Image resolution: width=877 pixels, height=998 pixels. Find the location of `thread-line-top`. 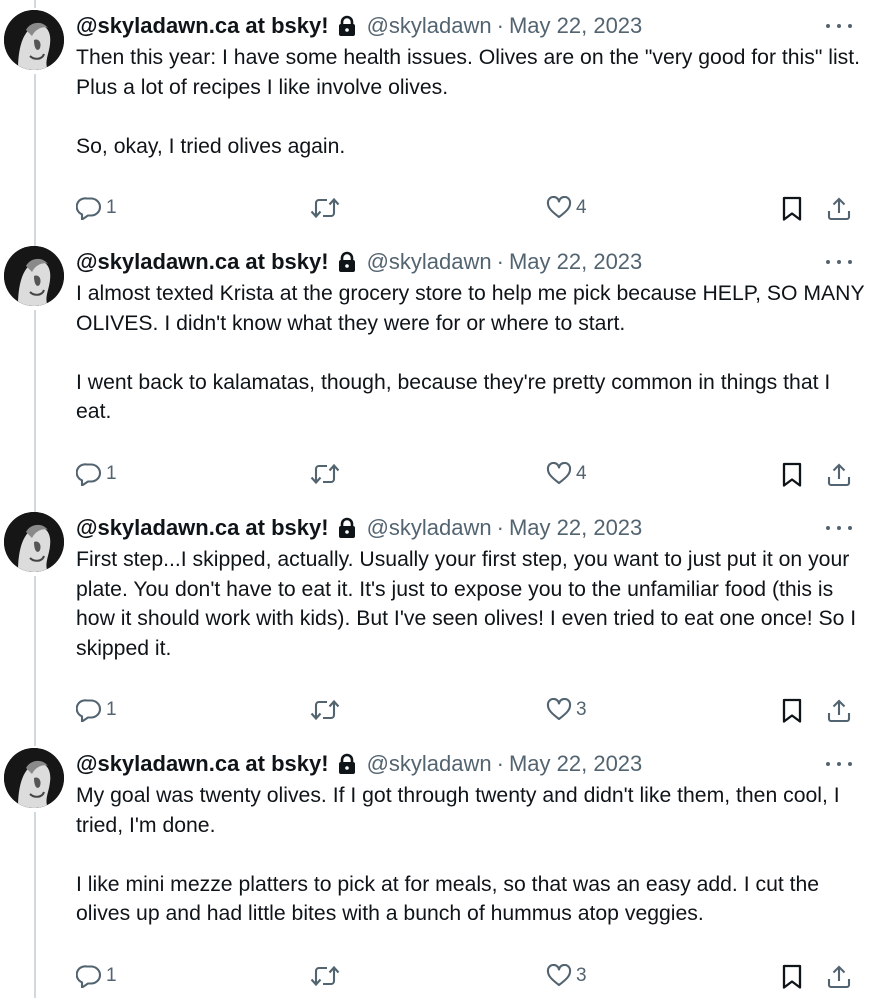

thread-line-top is located at coordinates (35, 4).